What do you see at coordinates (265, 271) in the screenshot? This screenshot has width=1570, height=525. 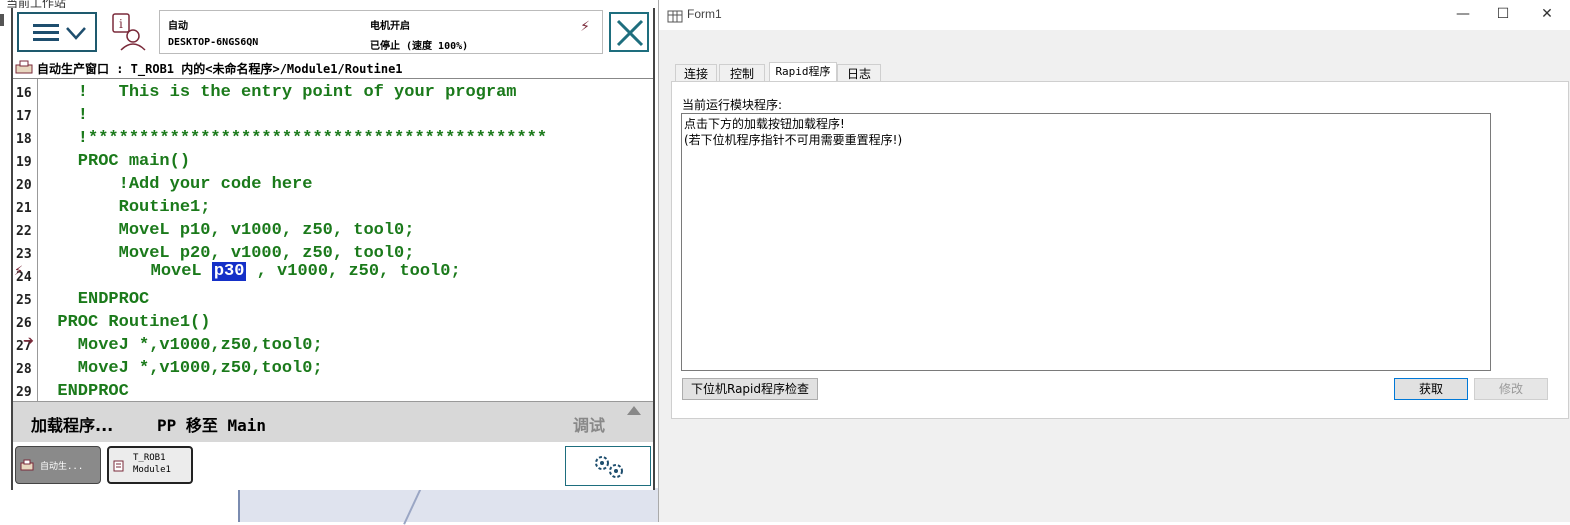 I see `code-line-24: MoveL p30 , v1000, z50, tool0;` at bounding box center [265, 271].